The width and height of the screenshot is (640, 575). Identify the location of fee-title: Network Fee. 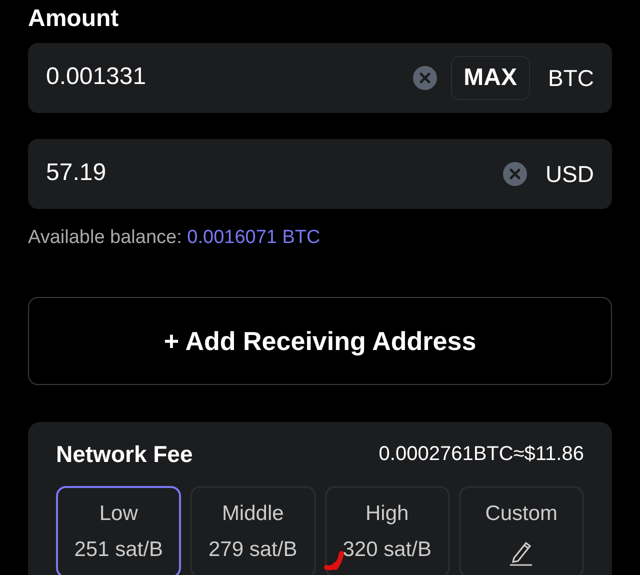
(124, 454).